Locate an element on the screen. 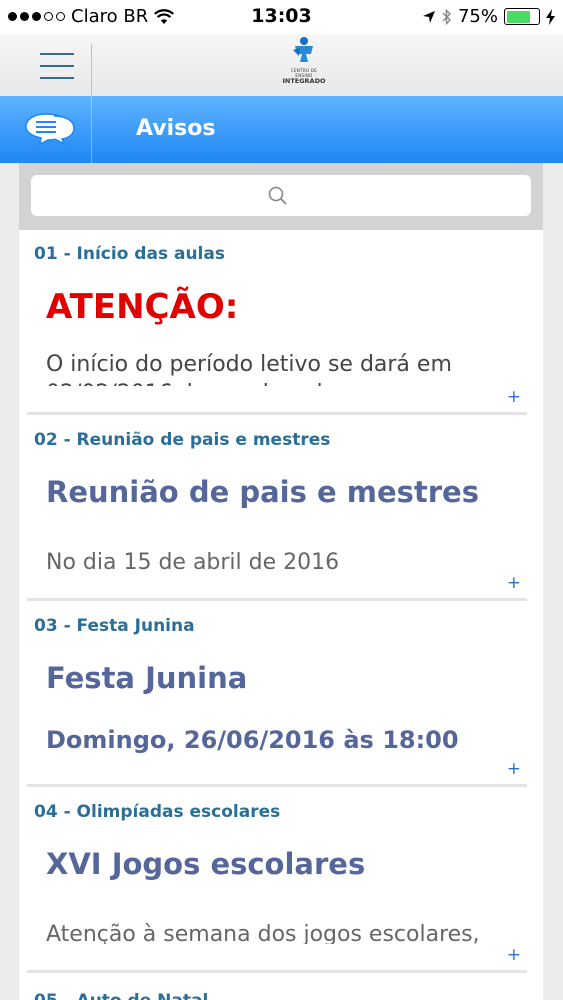 The width and height of the screenshot is (563, 1000). notice-alert: ATENÇÃO: is located at coordinates (142, 307).